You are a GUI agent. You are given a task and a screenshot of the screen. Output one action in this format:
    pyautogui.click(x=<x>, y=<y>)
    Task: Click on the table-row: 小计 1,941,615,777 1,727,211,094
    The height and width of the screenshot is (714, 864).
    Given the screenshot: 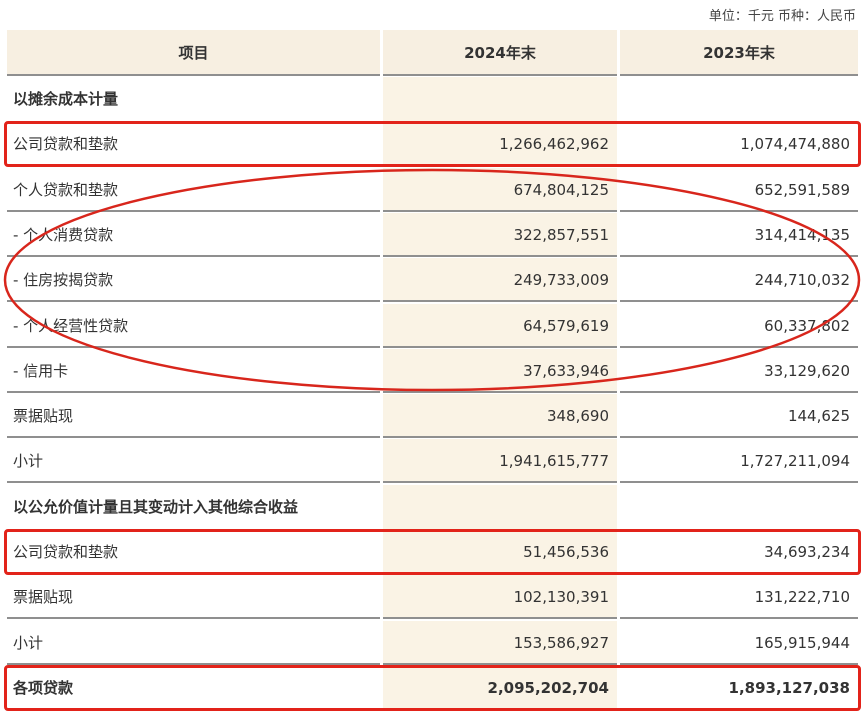 What is the action you would take?
    pyautogui.click(x=432, y=461)
    